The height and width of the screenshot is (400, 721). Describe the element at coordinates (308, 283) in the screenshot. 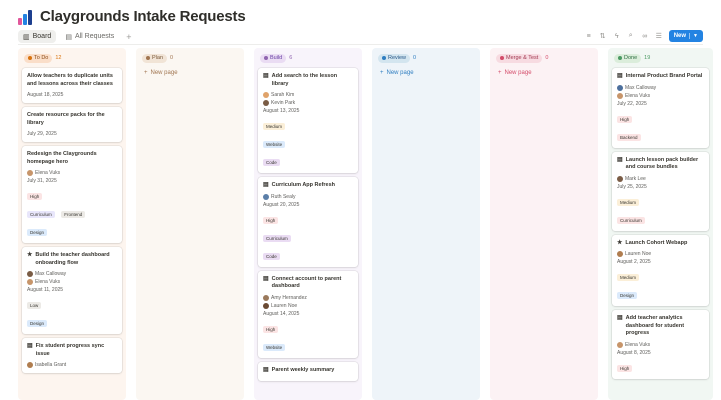

I see `card-title: ▤ Connect account to parent dashboard` at that location.